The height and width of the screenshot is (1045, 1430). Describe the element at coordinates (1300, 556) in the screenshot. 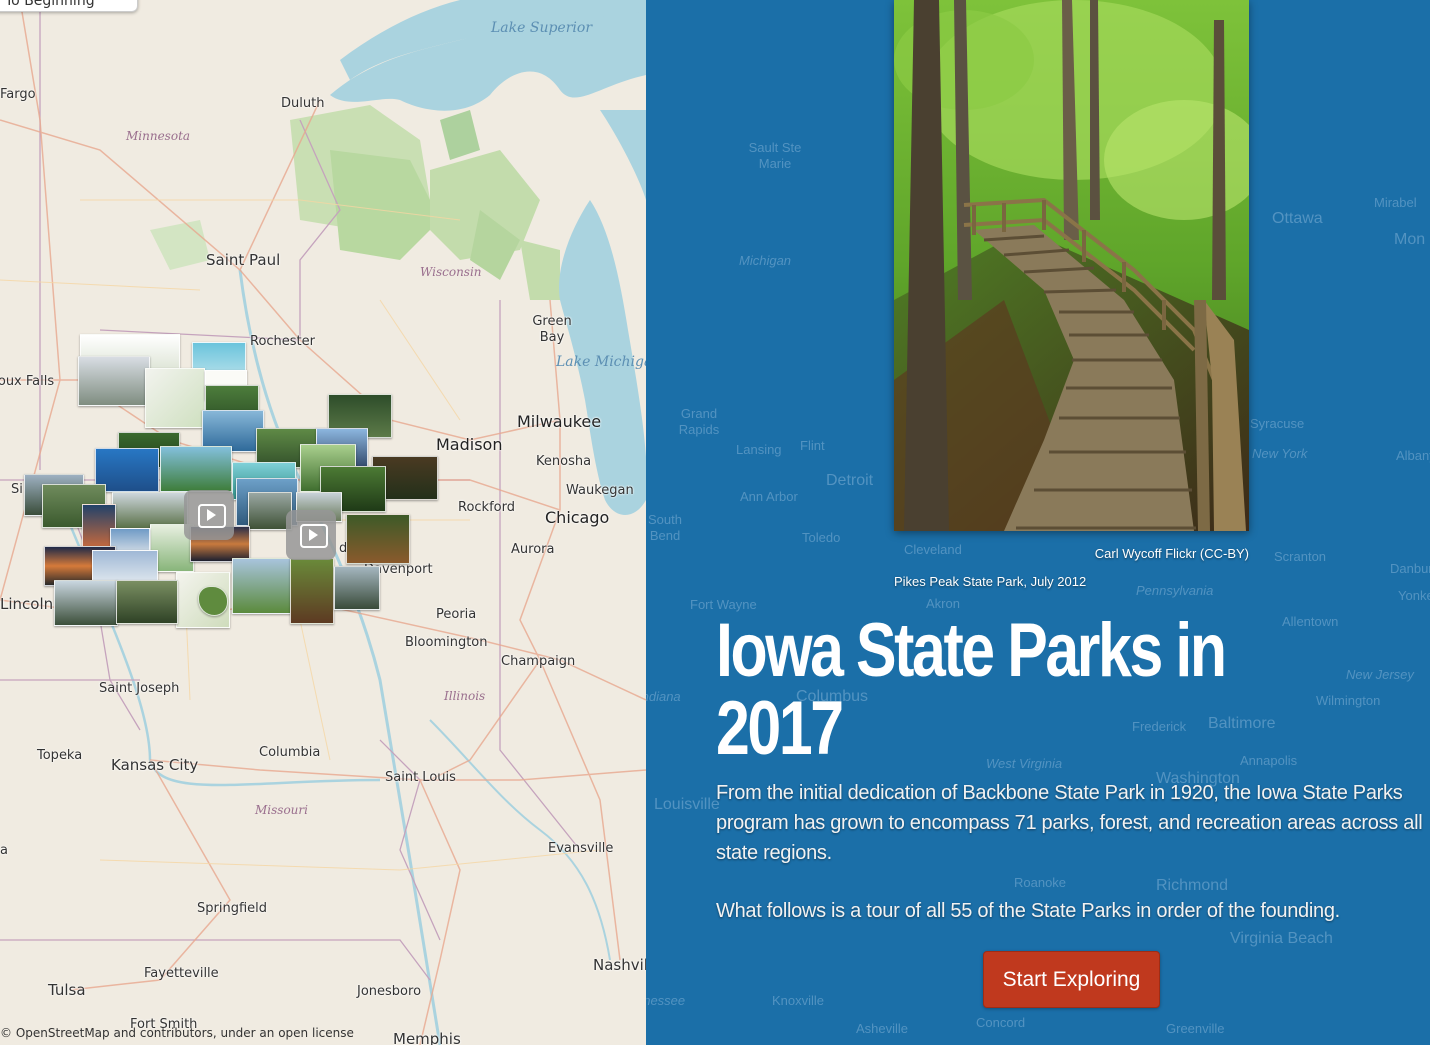

I see `bg-map-label: Scranton` at that location.